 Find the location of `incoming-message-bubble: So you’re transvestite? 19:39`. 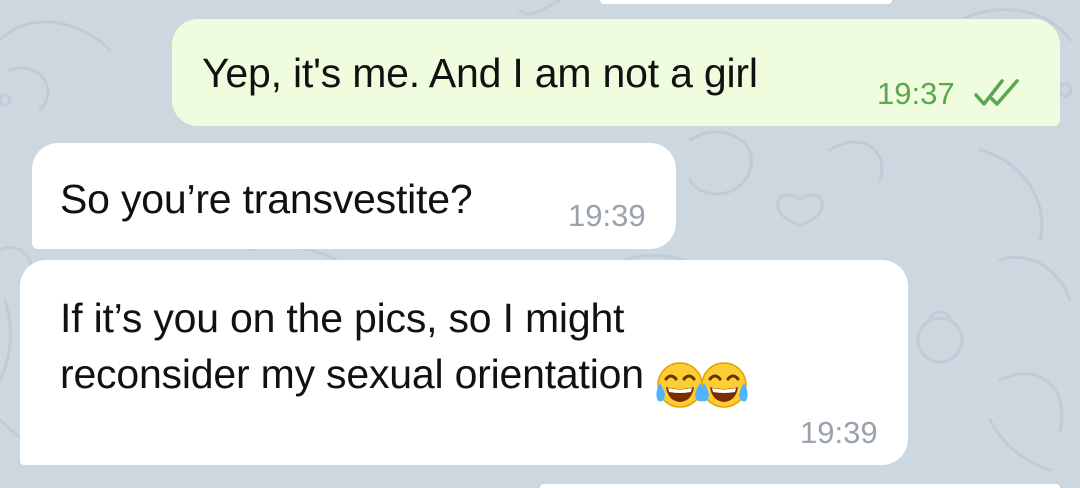

incoming-message-bubble: So you’re transvestite? 19:39 is located at coordinates (354, 196).